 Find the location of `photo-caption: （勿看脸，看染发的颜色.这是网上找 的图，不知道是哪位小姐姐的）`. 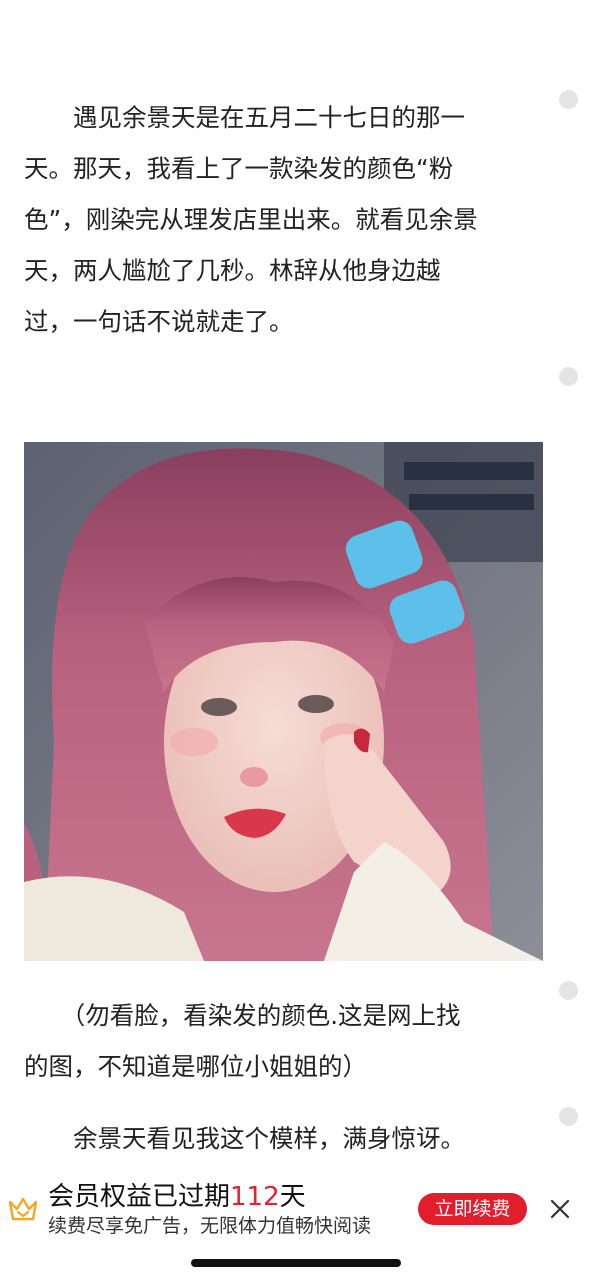

photo-caption: （勿看脸，看染发的颜色.这是网上找 的图，不知道是哪位小姐姐的） is located at coordinates (242, 1041).